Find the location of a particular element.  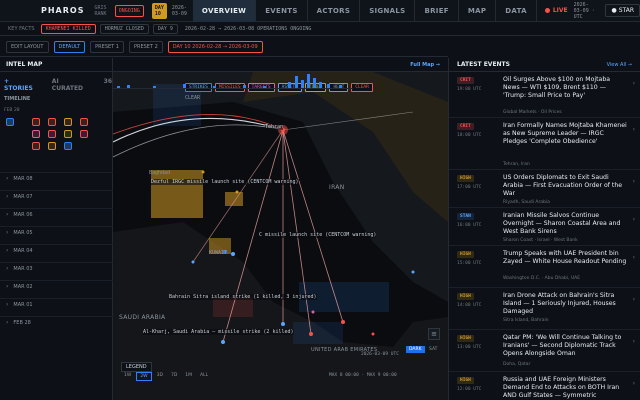

event-source: Riyadh, Saudi Arabia is located at coordinates (526, 202).